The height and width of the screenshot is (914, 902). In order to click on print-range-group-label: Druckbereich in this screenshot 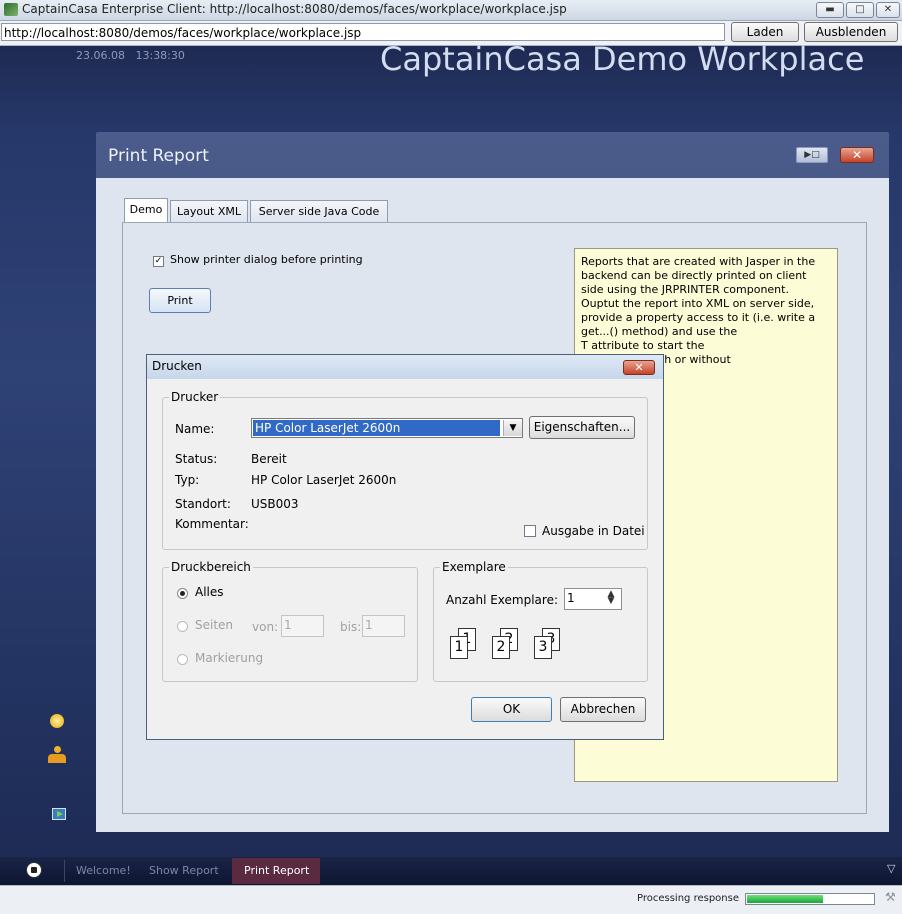, I will do `click(211, 567)`.